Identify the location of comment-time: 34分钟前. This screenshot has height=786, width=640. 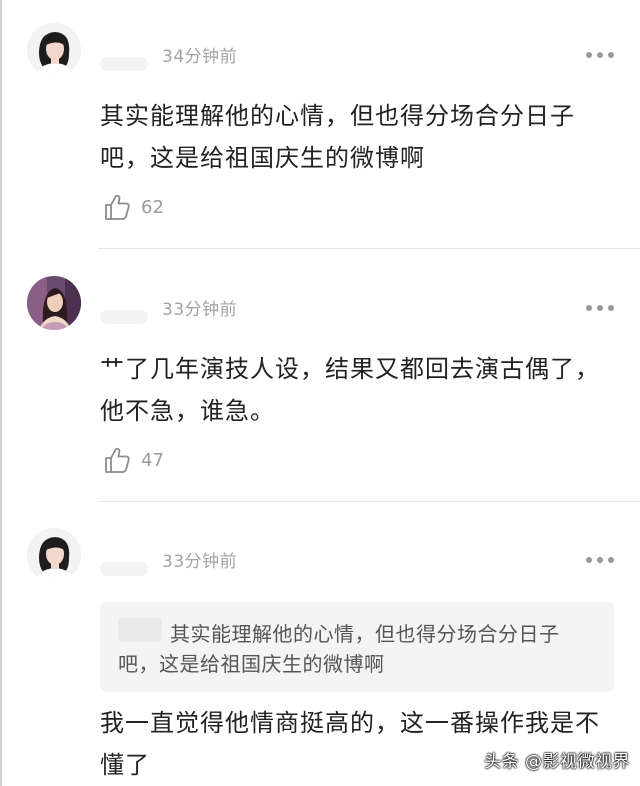
(200, 57).